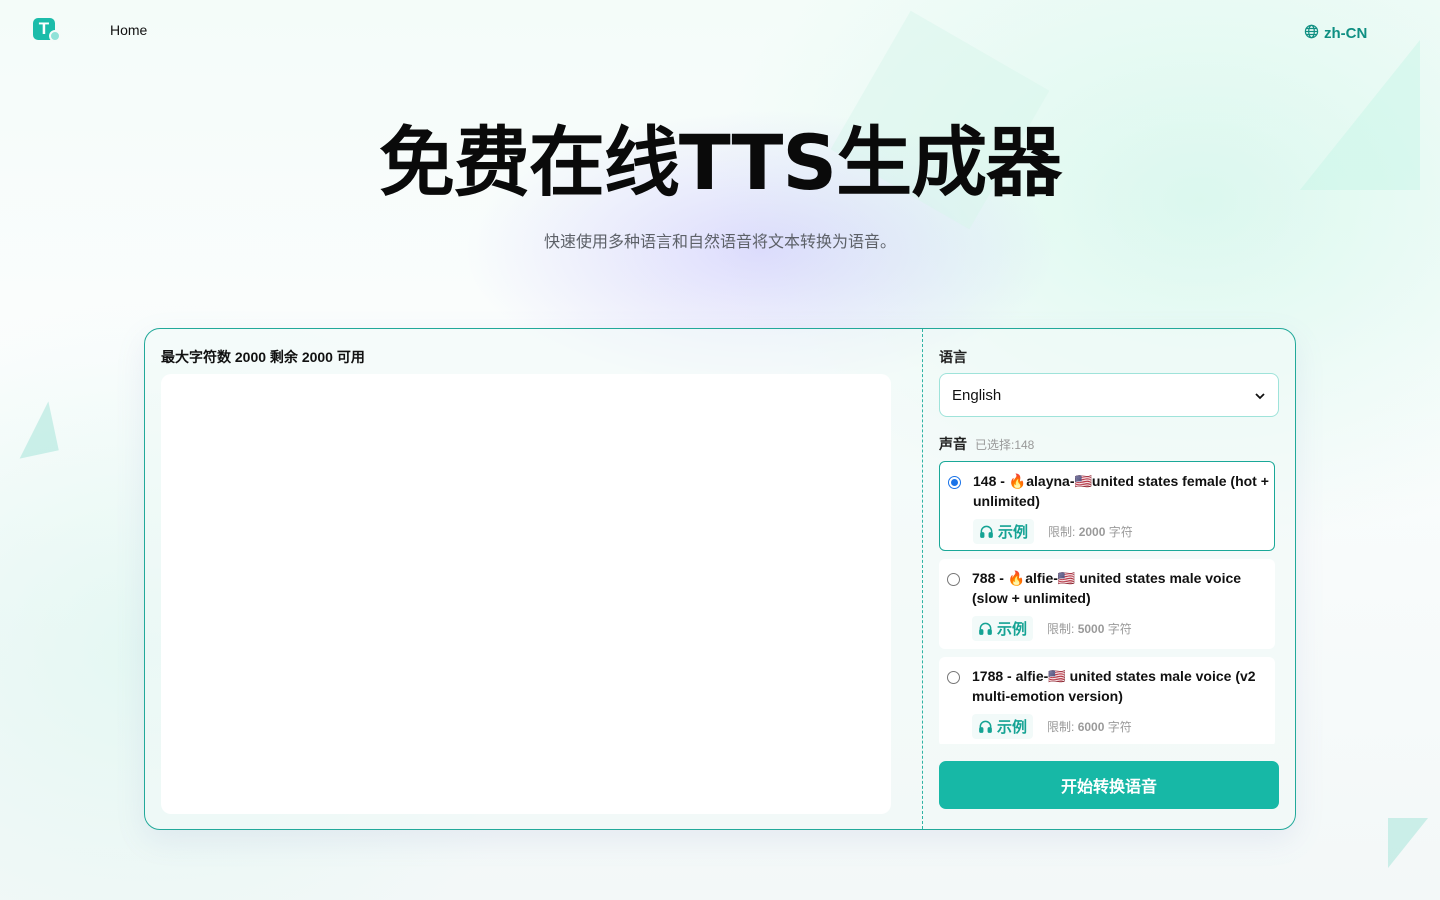  Describe the element at coordinates (1109, 395) in the screenshot. I see `language-select: English` at that location.